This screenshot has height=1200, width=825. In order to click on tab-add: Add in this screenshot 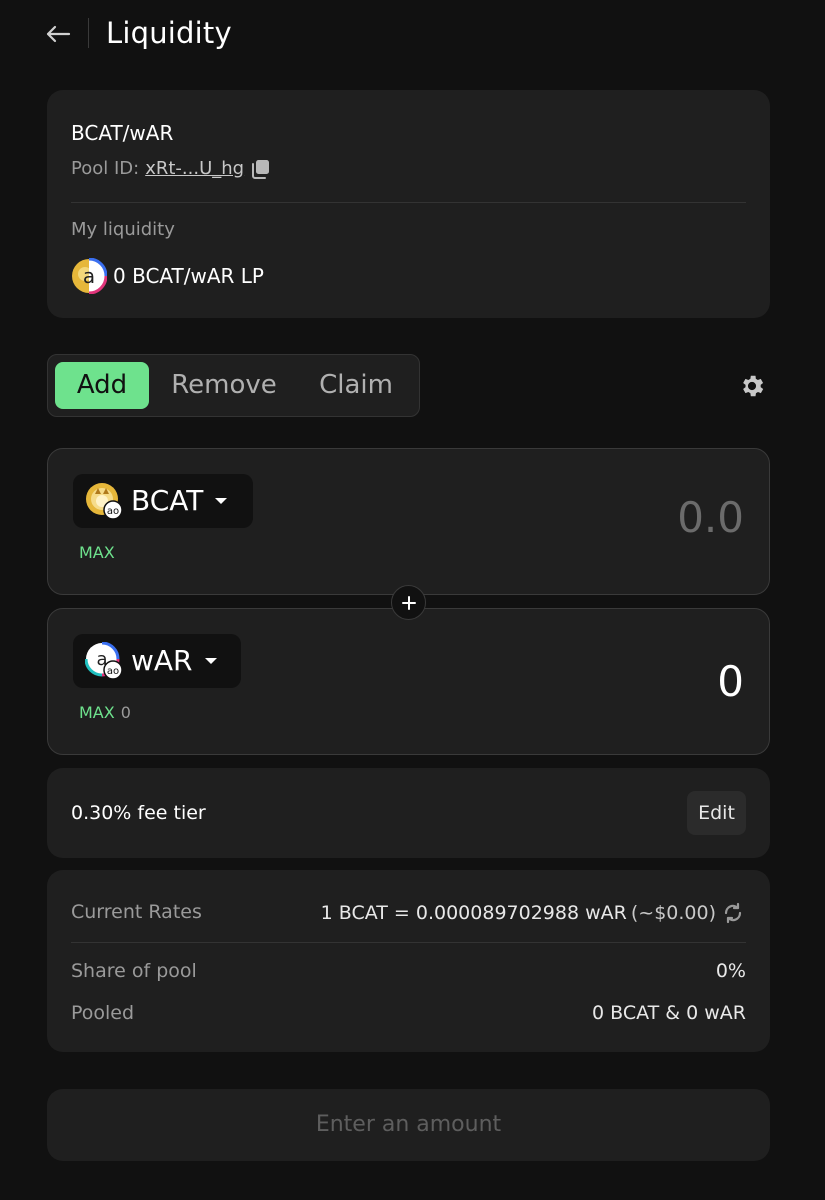, I will do `click(102, 385)`.